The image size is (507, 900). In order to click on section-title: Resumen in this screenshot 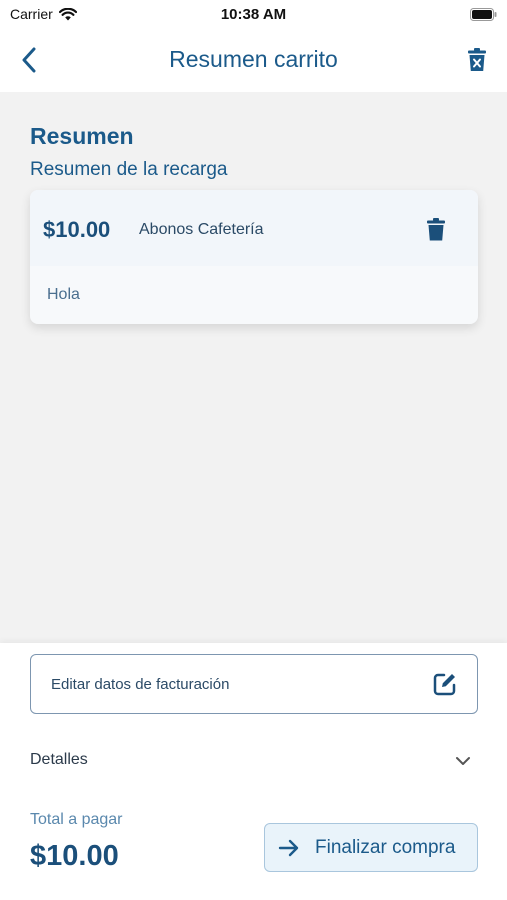, I will do `click(82, 136)`.